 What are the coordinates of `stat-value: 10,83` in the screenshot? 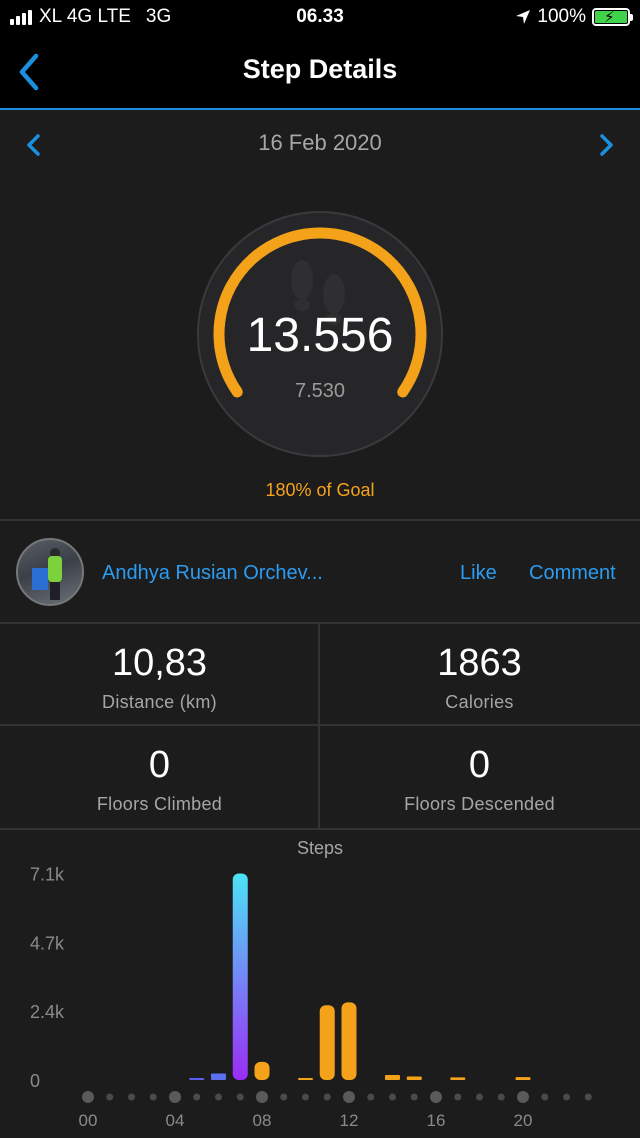 It's located at (159, 663).